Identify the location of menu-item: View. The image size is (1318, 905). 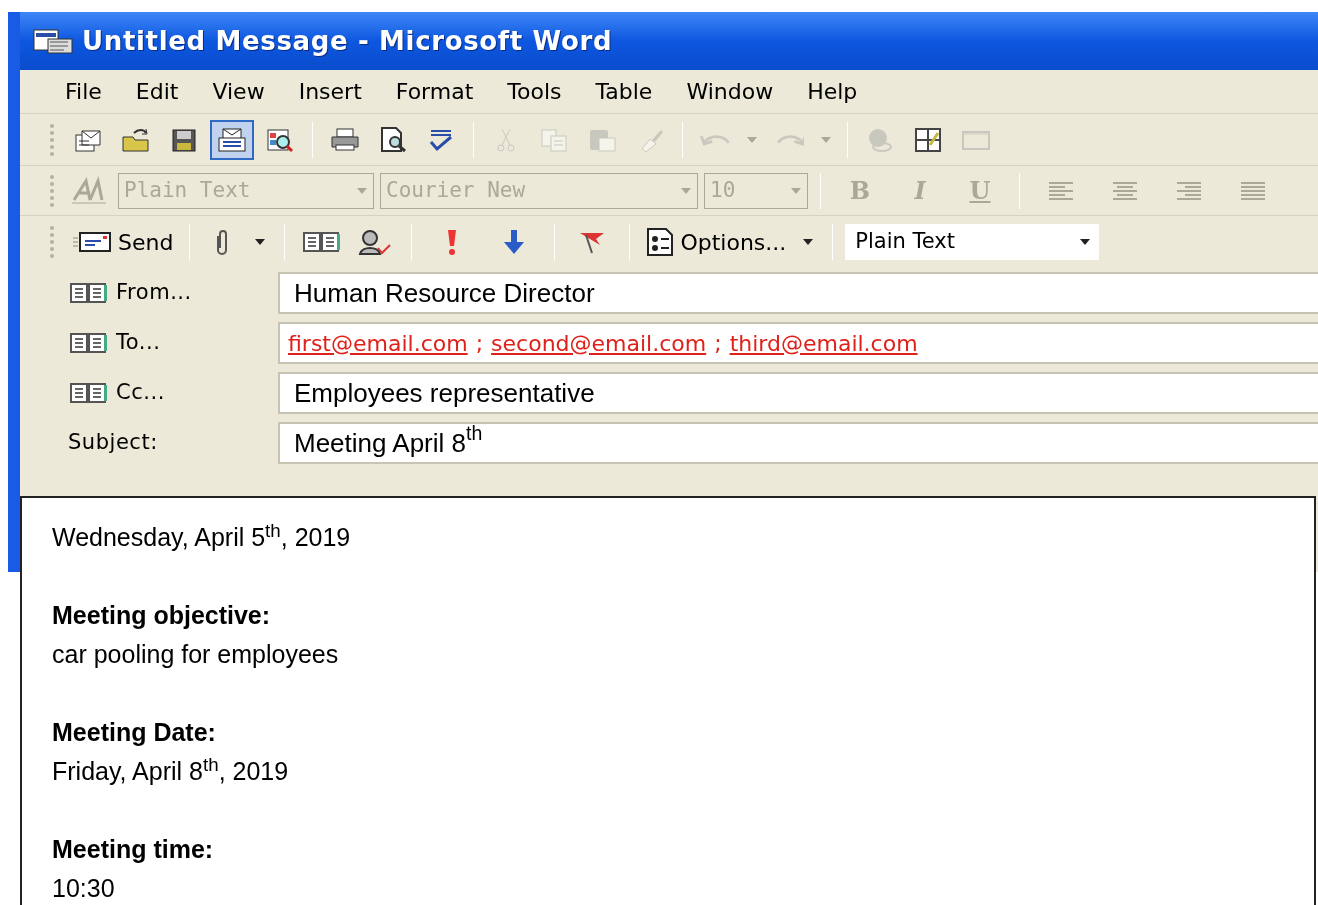
(238, 91).